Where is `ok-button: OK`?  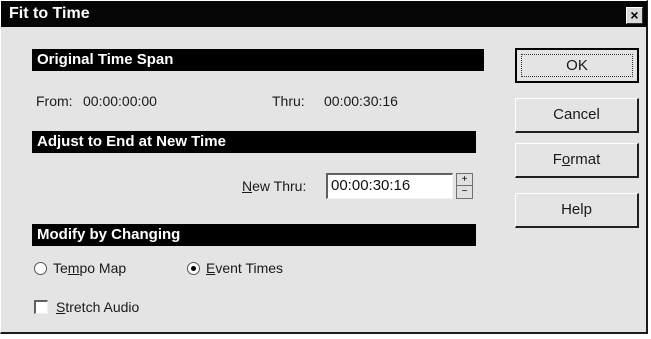
ok-button: OK is located at coordinates (577, 65).